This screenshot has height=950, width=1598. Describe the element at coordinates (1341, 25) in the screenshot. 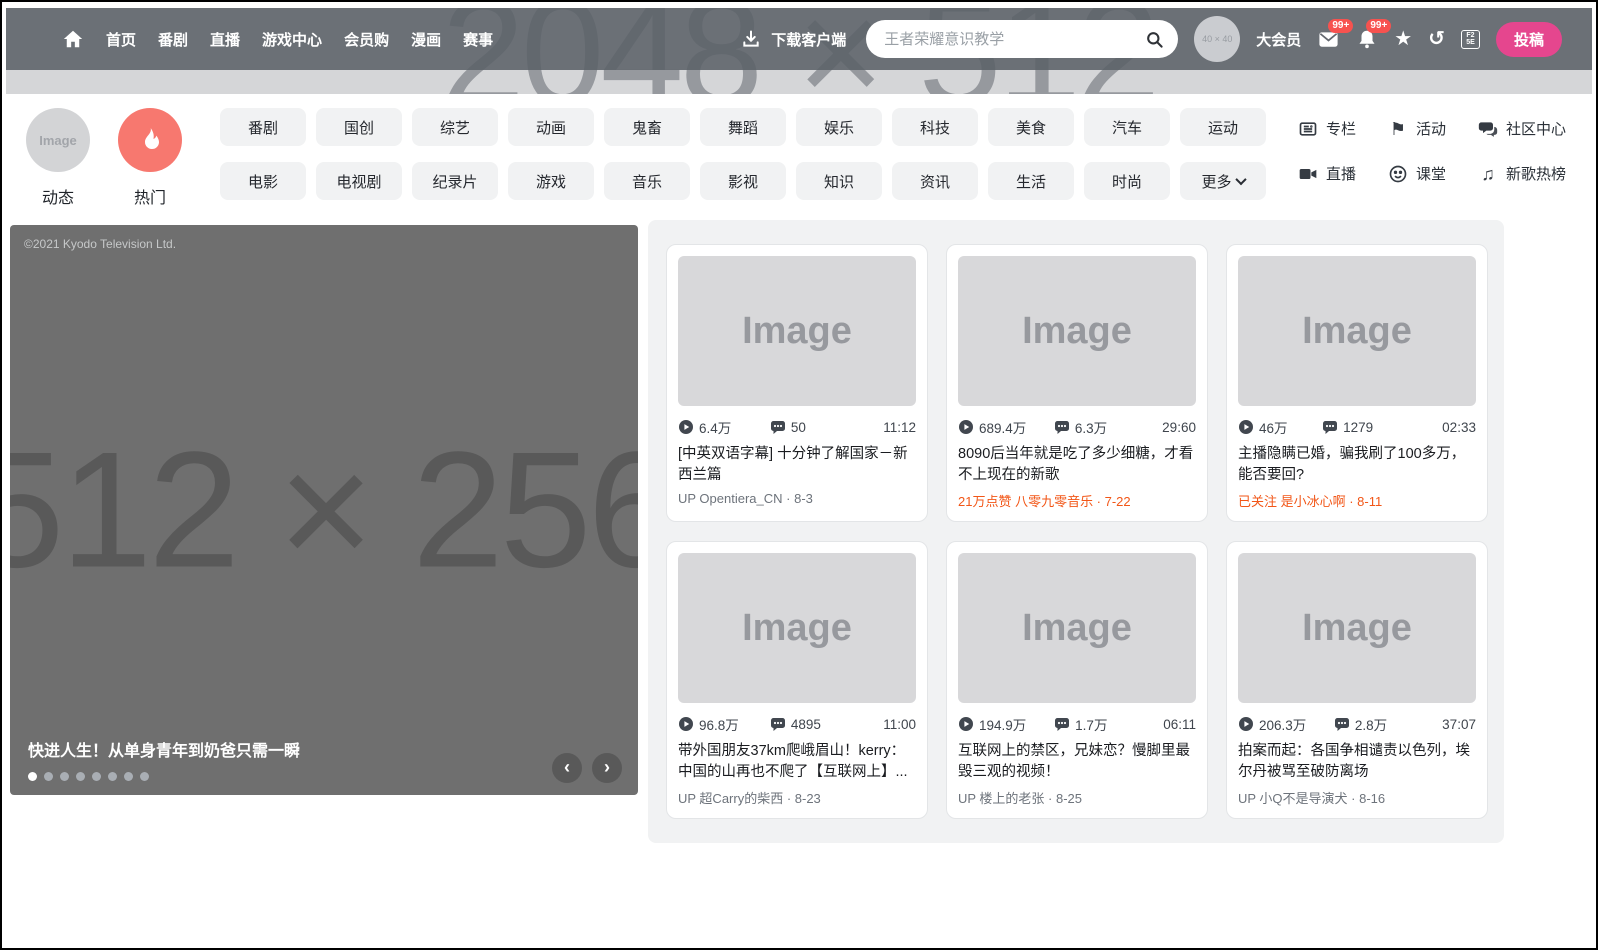

I see `message-badge: 99+` at that location.